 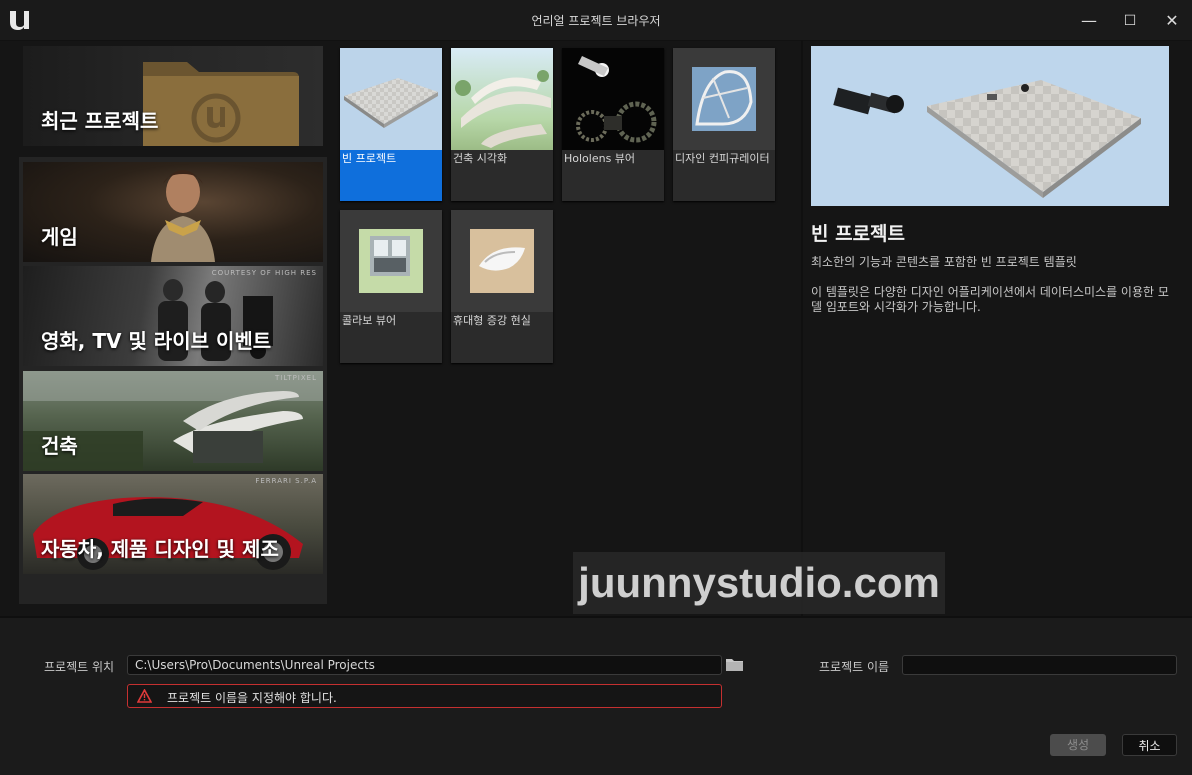 I want to click on template-collab-viewer: 콜라보 뷰어, so click(x=391, y=286).